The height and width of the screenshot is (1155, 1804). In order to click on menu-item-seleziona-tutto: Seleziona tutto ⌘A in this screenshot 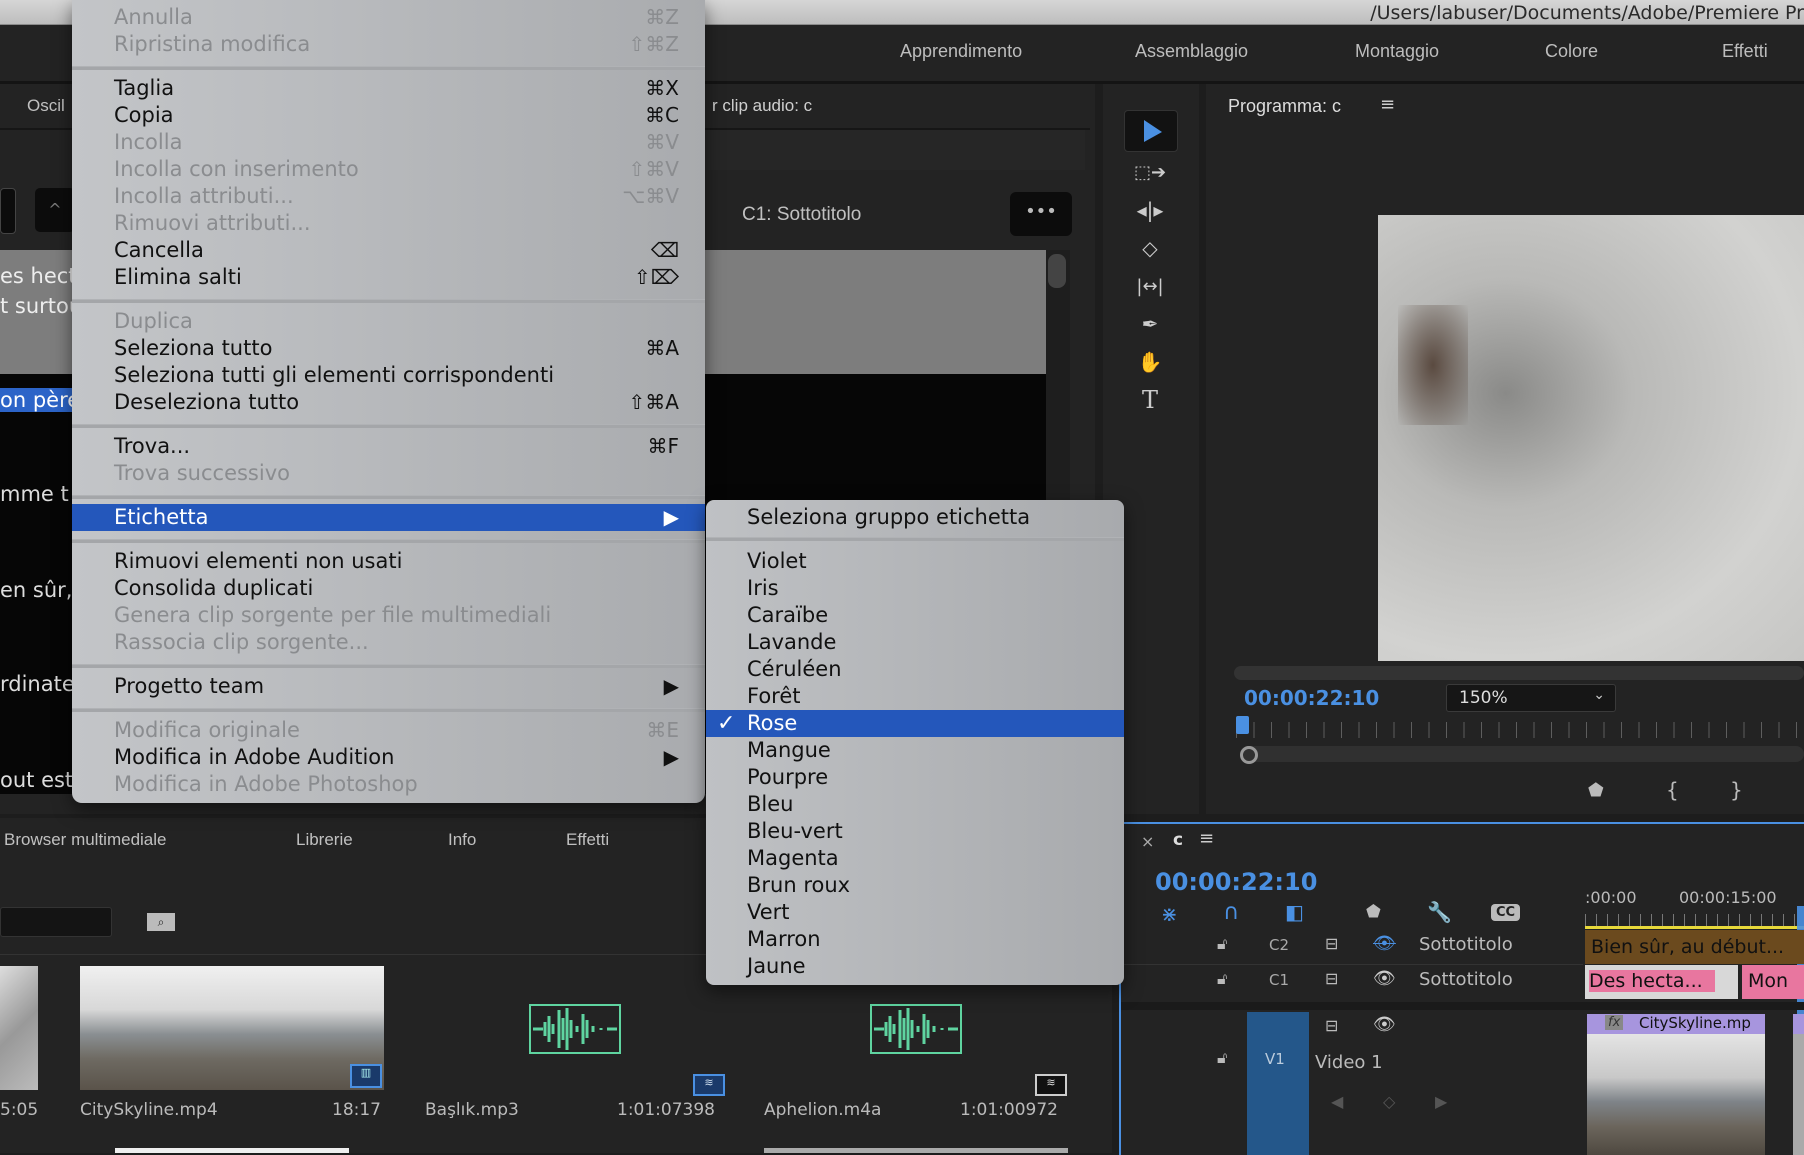, I will do `click(388, 348)`.